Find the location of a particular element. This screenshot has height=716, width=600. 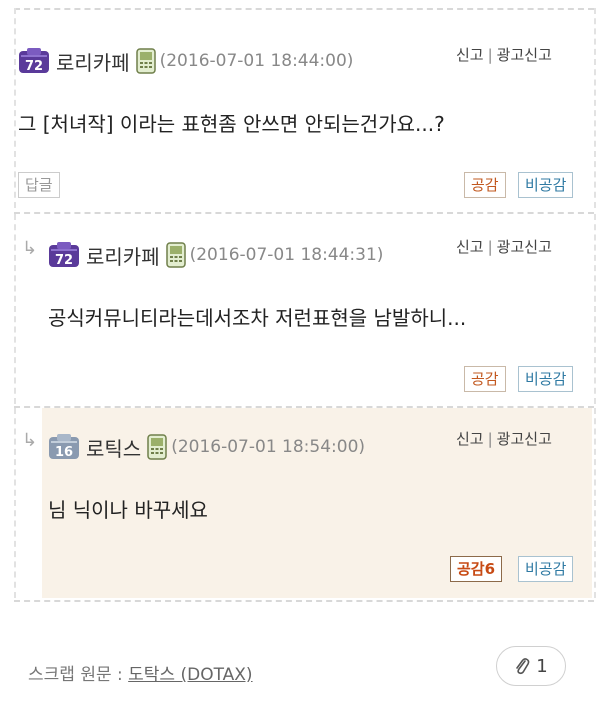

comment-1-left-border is located at coordinates (15, 108).